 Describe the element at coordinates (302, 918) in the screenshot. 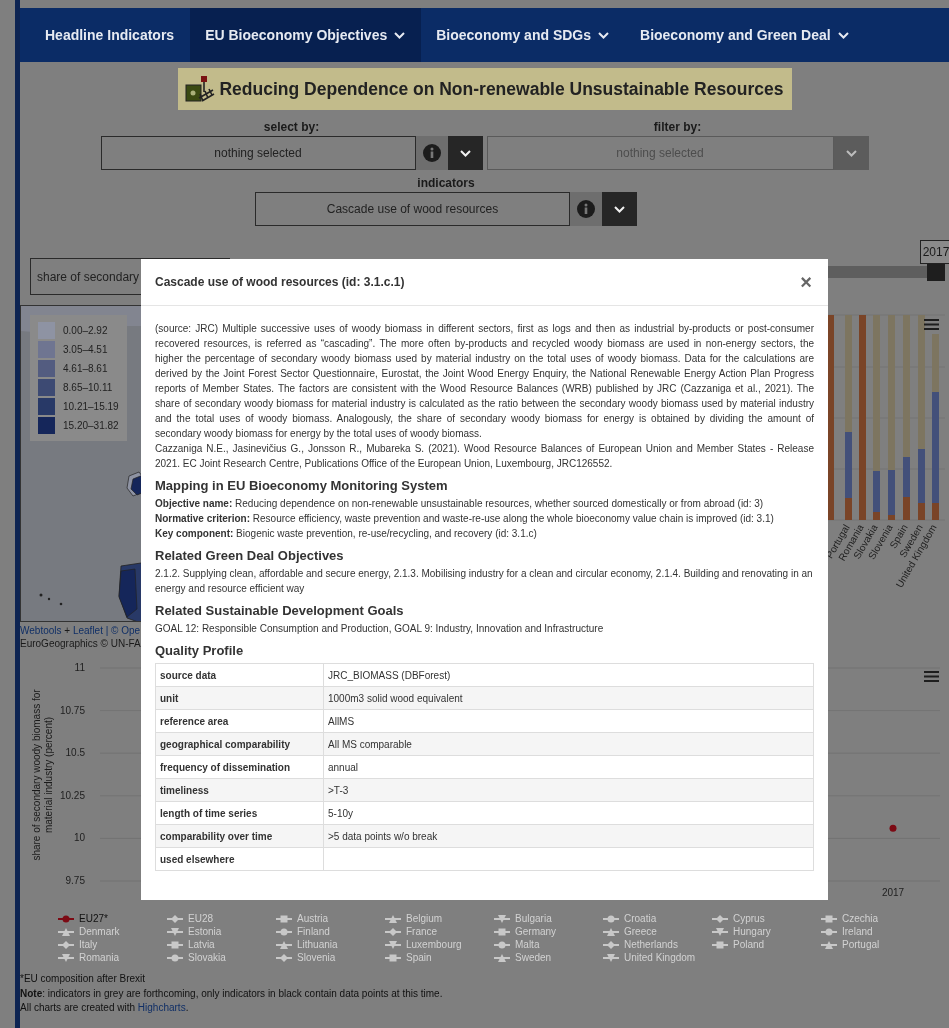

I see `legend-item: Austria` at that location.